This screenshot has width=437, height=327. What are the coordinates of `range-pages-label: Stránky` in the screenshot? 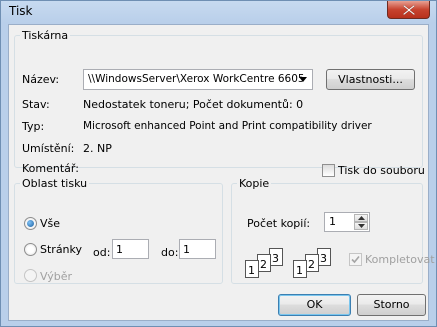 It's located at (61, 249).